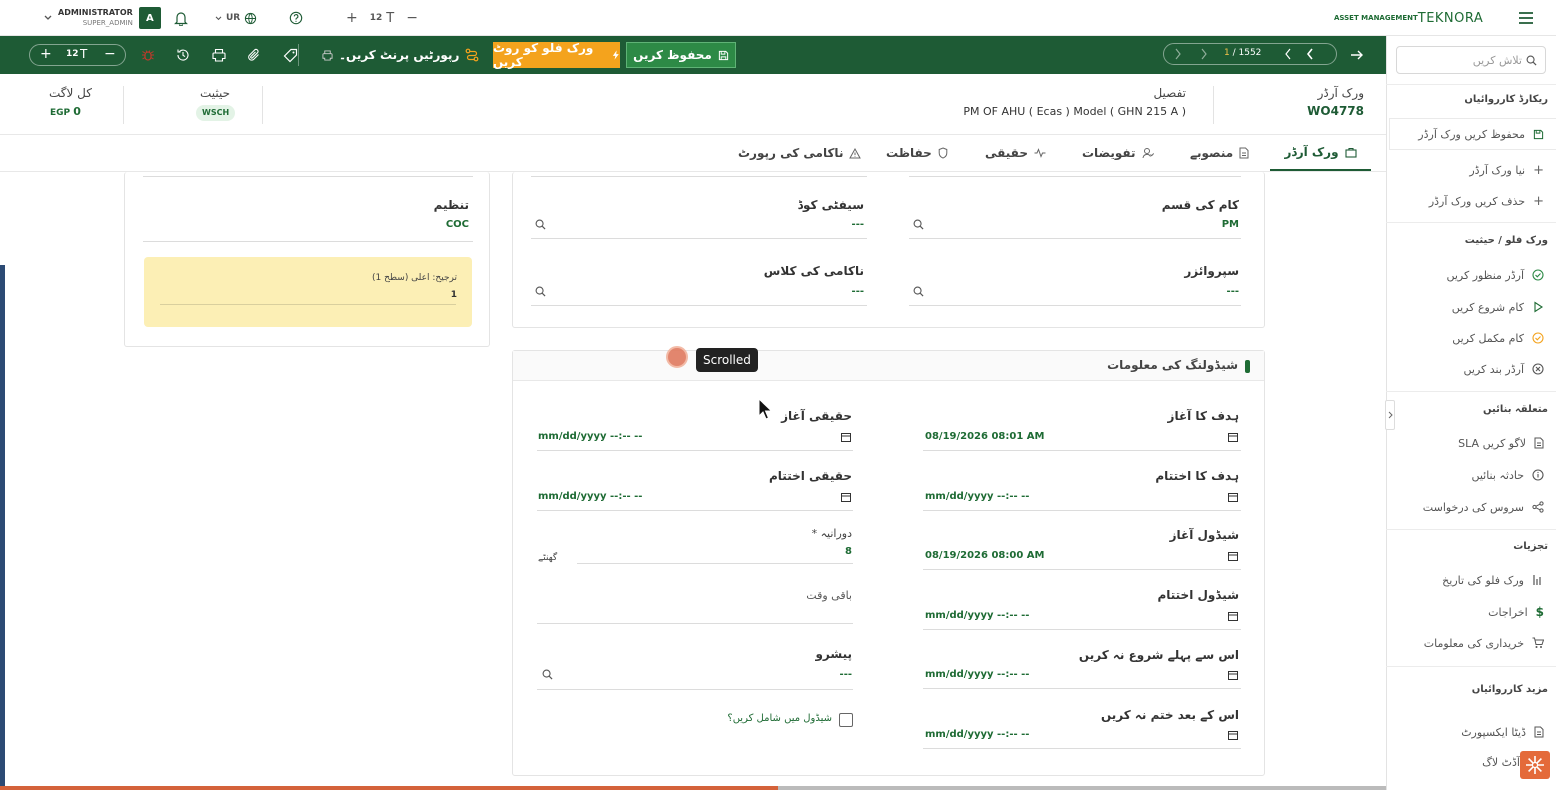  Describe the element at coordinates (1289, 54) in the screenshot. I see `prev-record-icon` at that location.